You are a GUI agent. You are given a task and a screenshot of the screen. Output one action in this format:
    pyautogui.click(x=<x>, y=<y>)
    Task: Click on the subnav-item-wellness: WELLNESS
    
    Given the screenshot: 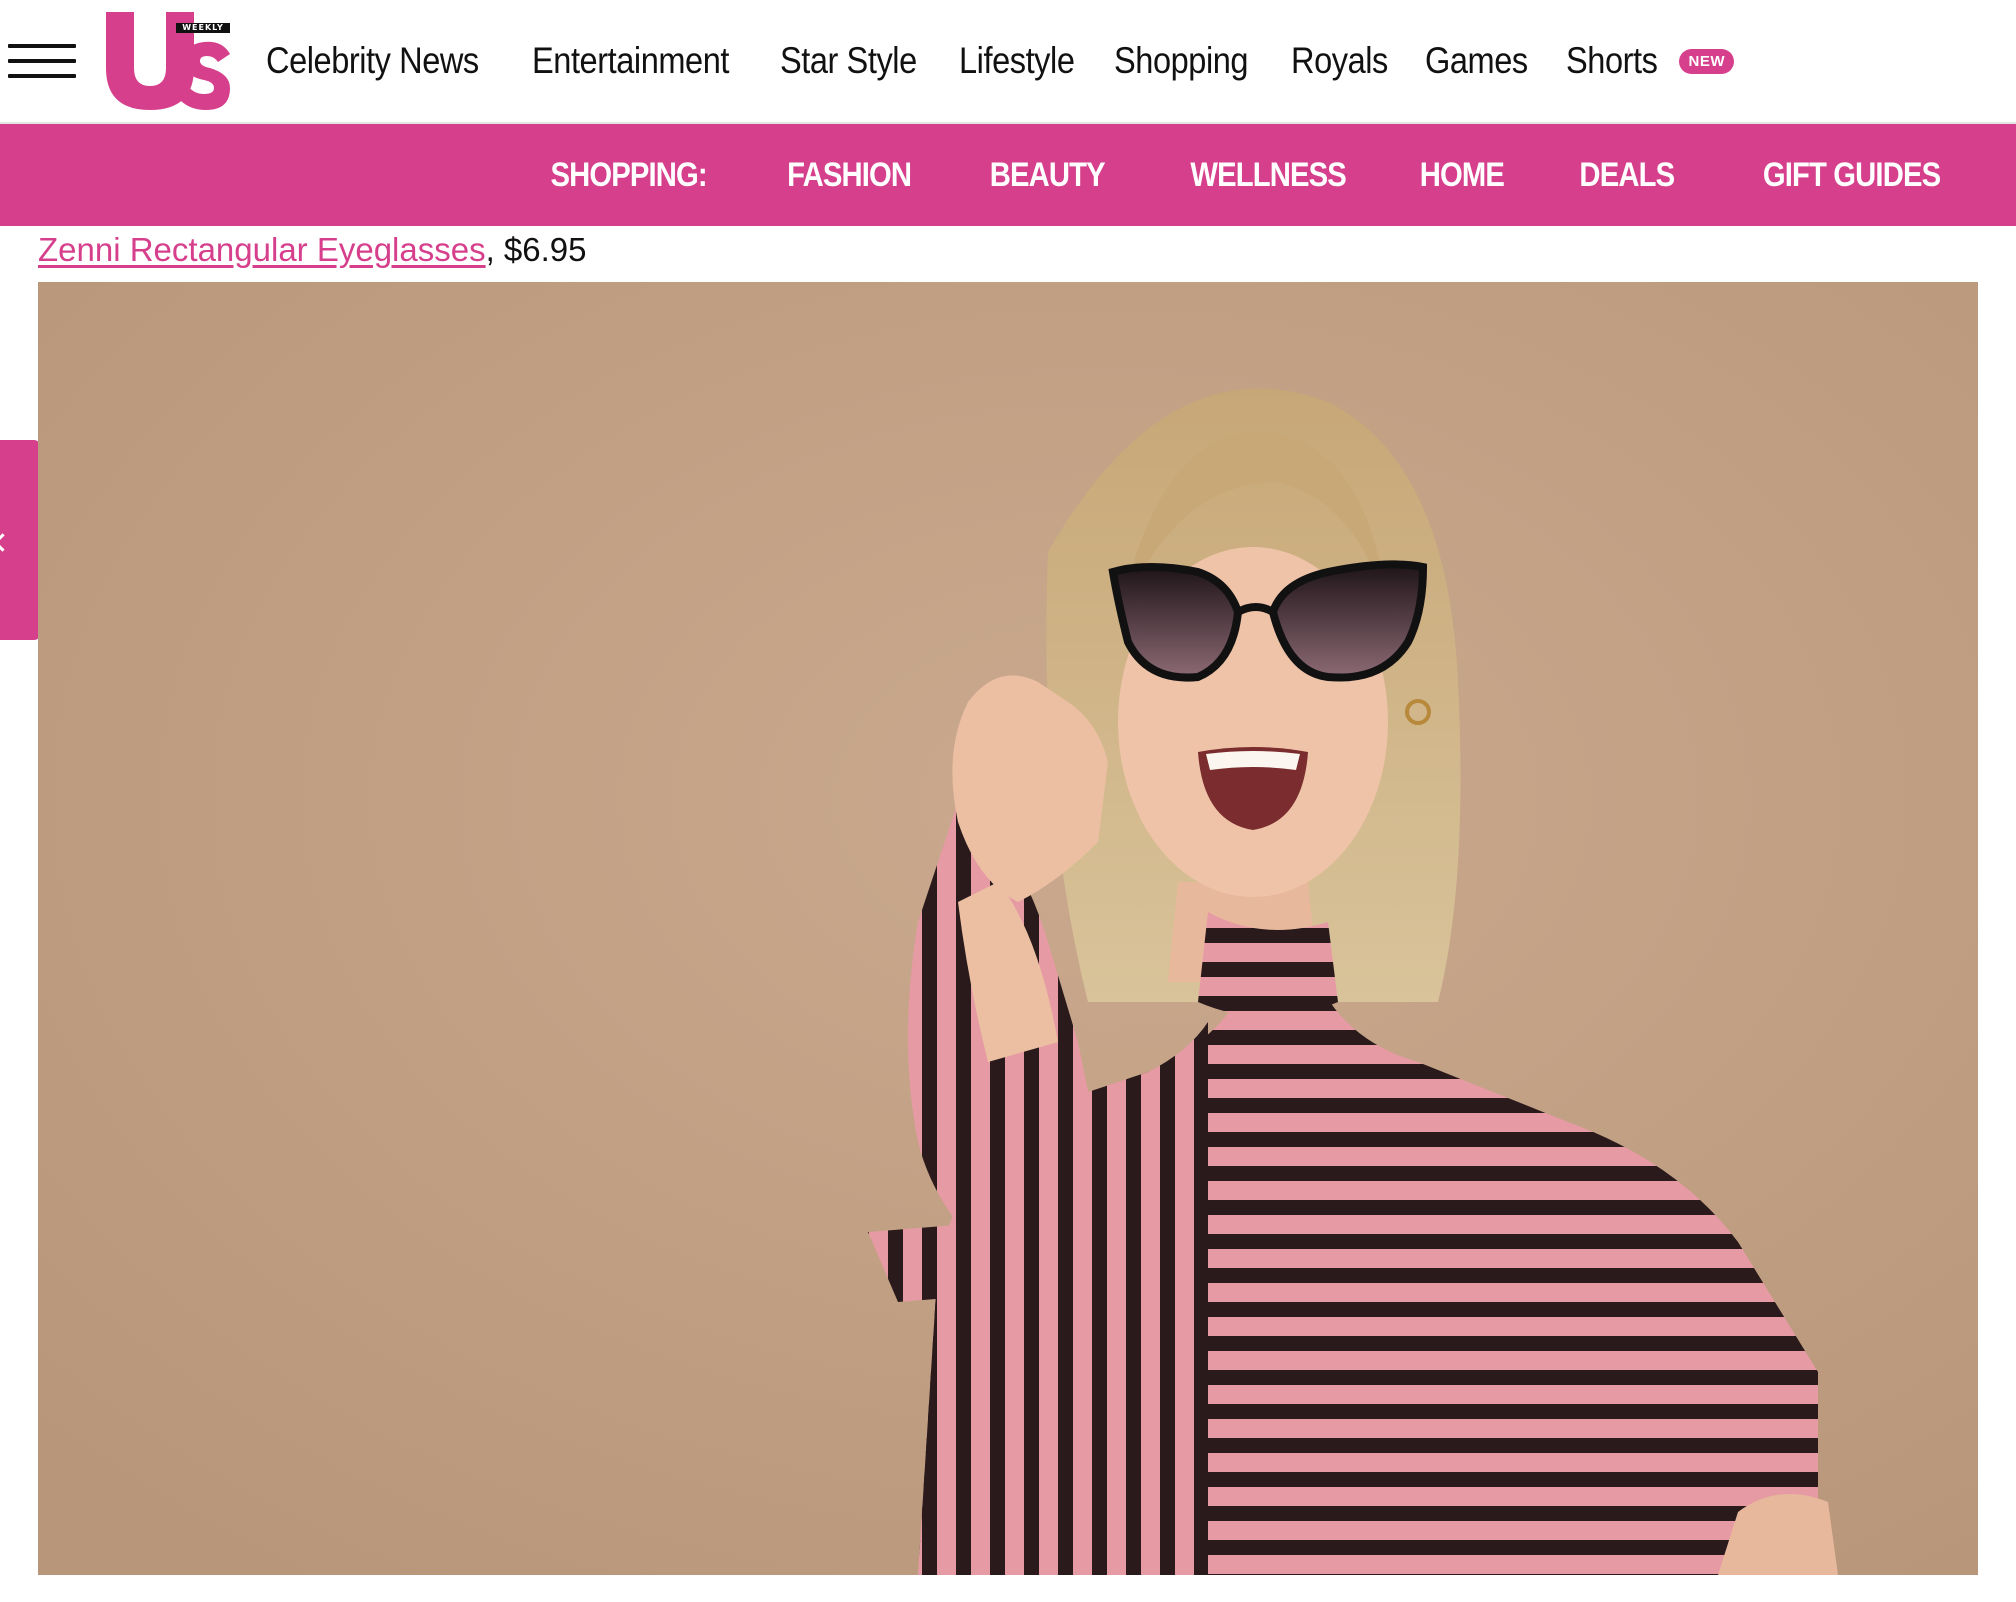 What is the action you would take?
    pyautogui.click(x=1268, y=175)
    